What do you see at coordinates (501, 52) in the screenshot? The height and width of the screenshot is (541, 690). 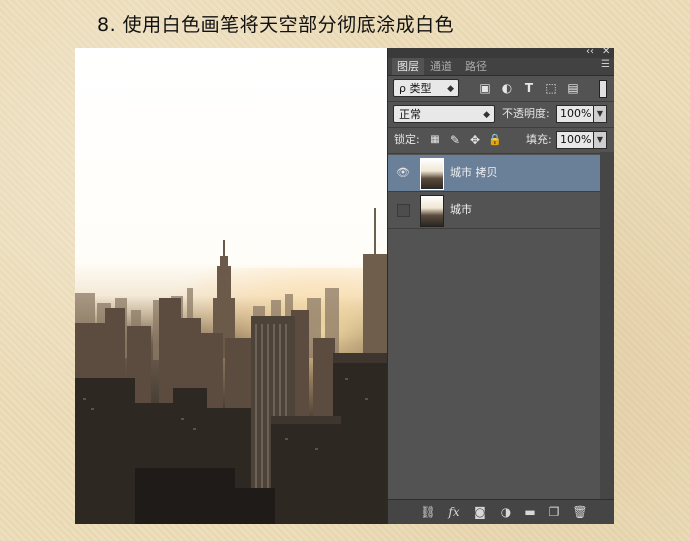 I see `panel-titlebar: ‹‹ ✕` at bounding box center [501, 52].